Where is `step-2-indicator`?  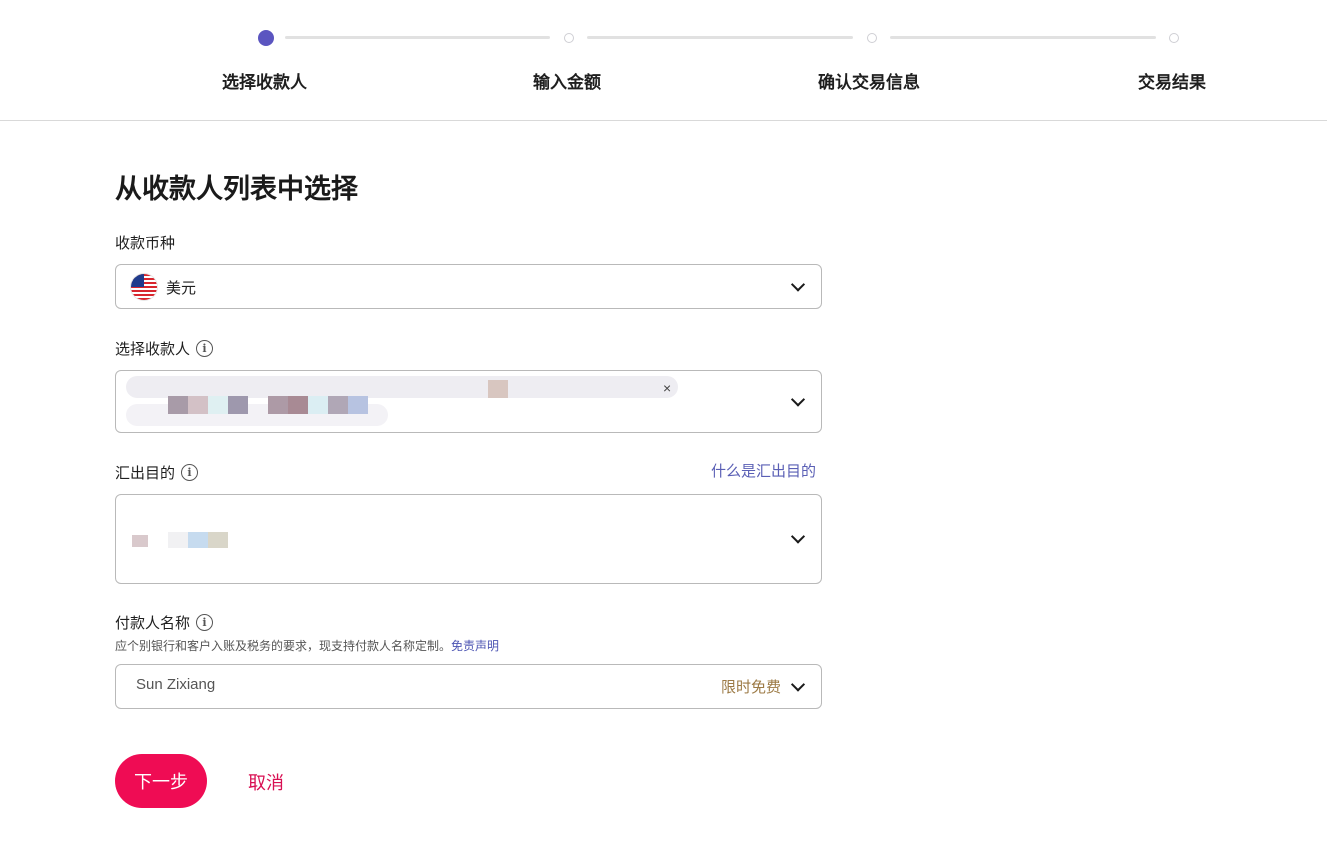 step-2-indicator is located at coordinates (569, 38).